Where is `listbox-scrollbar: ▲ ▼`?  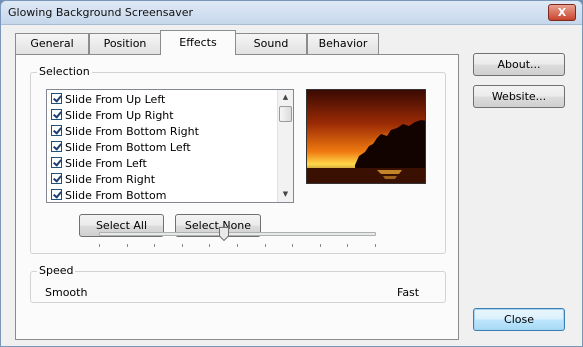 listbox-scrollbar: ▲ ▼ is located at coordinates (285, 146).